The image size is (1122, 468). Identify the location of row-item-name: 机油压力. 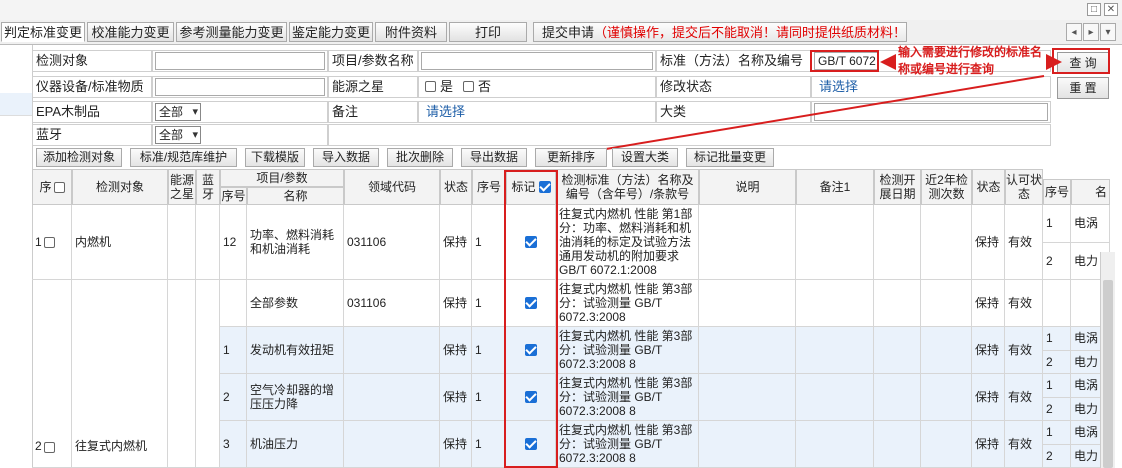
(295, 444).